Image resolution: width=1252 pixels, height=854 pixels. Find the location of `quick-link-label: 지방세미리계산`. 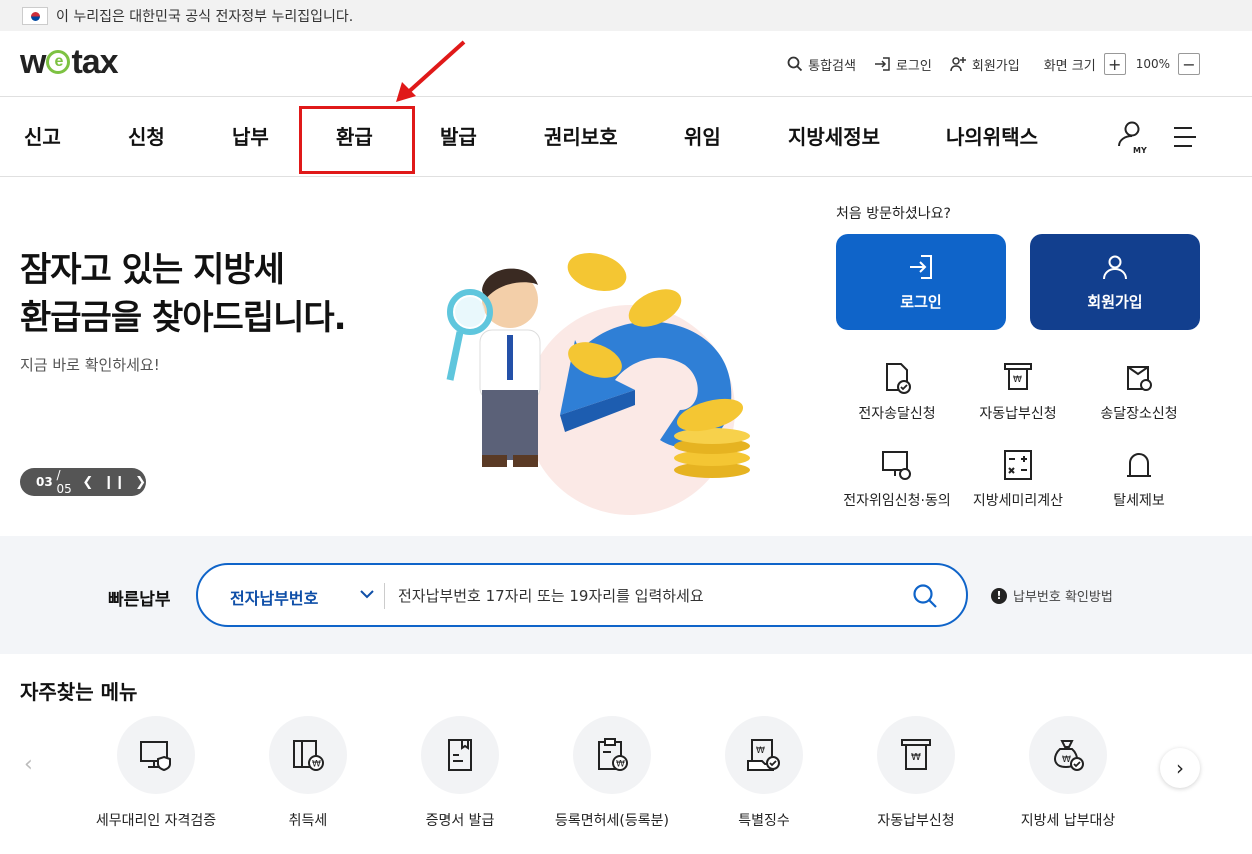

quick-link-label: 지방세미리계산 is located at coordinates (1018, 501).